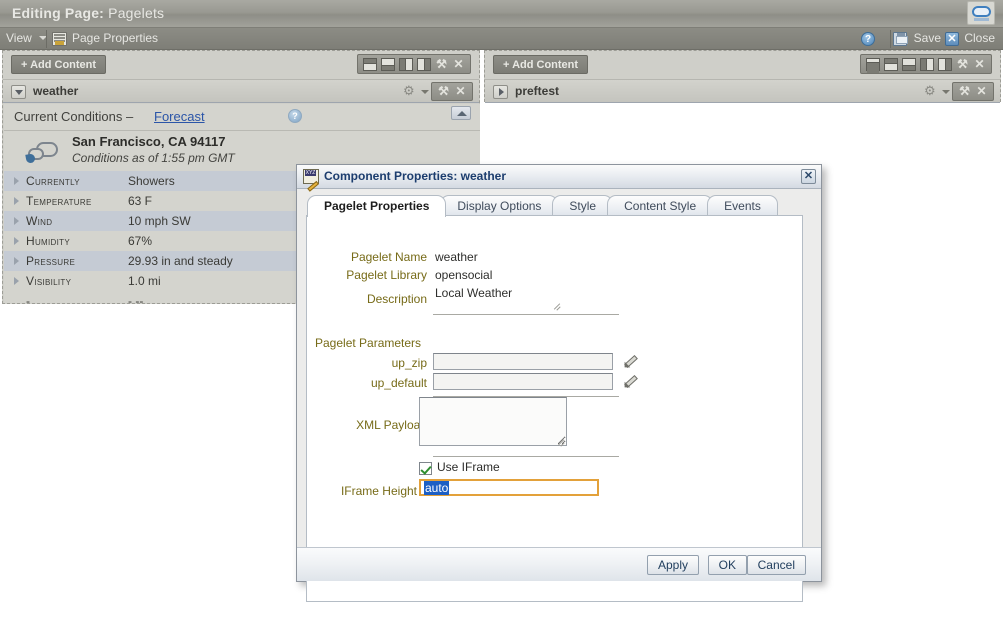 The height and width of the screenshot is (628, 1003). Describe the element at coordinates (295, 116) in the screenshot. I see `weather-help-icon: ?` at that location.